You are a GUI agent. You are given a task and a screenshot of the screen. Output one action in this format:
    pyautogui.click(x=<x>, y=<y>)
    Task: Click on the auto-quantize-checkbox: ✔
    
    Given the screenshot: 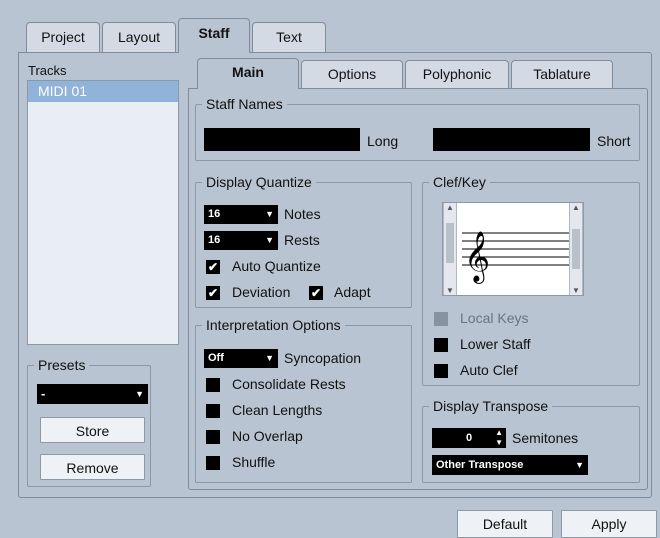 What is the action you would take?
    pyautogui.click(x=213, y=267)
    